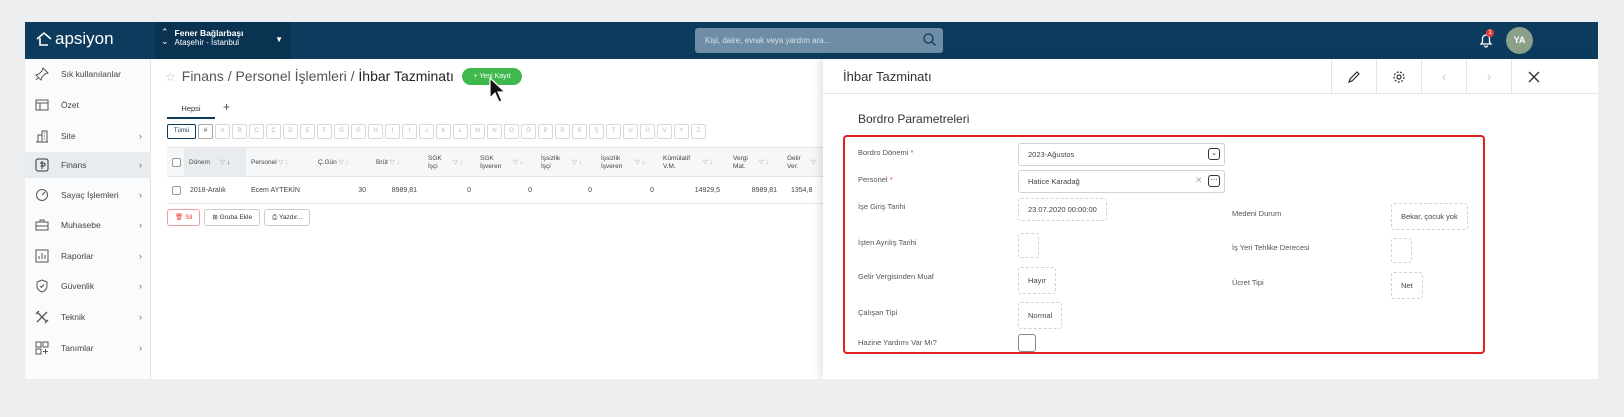 The image size is (1624, 417). I want to click on sidebar-item-definitions: Tanımlar ›, so click(88, 348).